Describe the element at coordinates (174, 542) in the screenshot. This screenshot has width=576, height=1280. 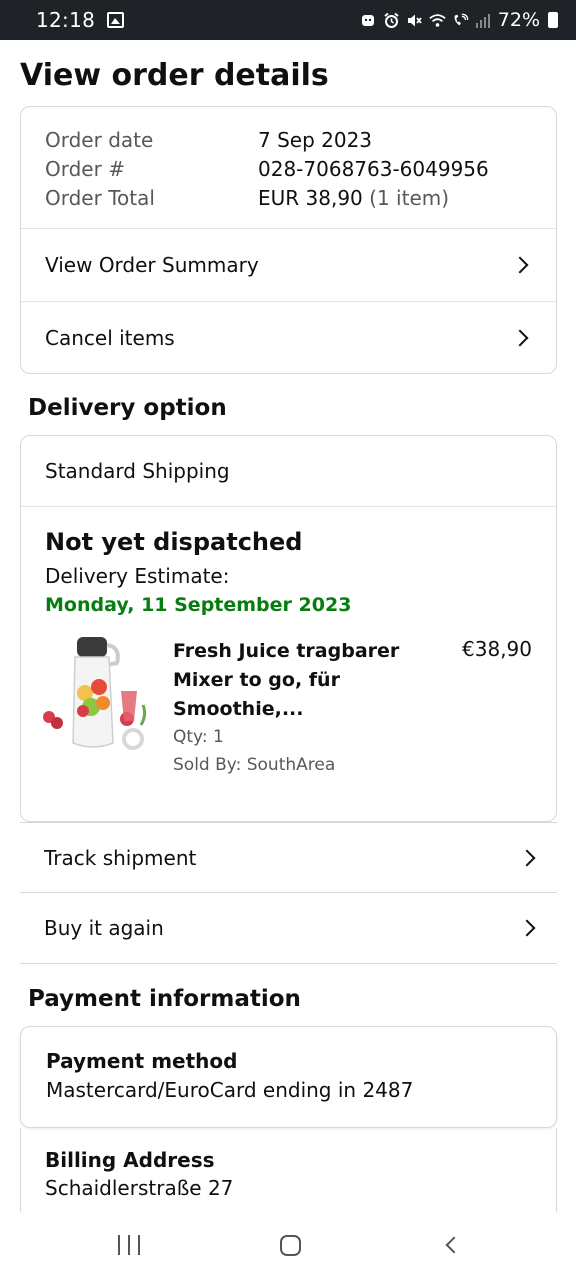
I see `shipment-status: Not yet dispatched` at that location.